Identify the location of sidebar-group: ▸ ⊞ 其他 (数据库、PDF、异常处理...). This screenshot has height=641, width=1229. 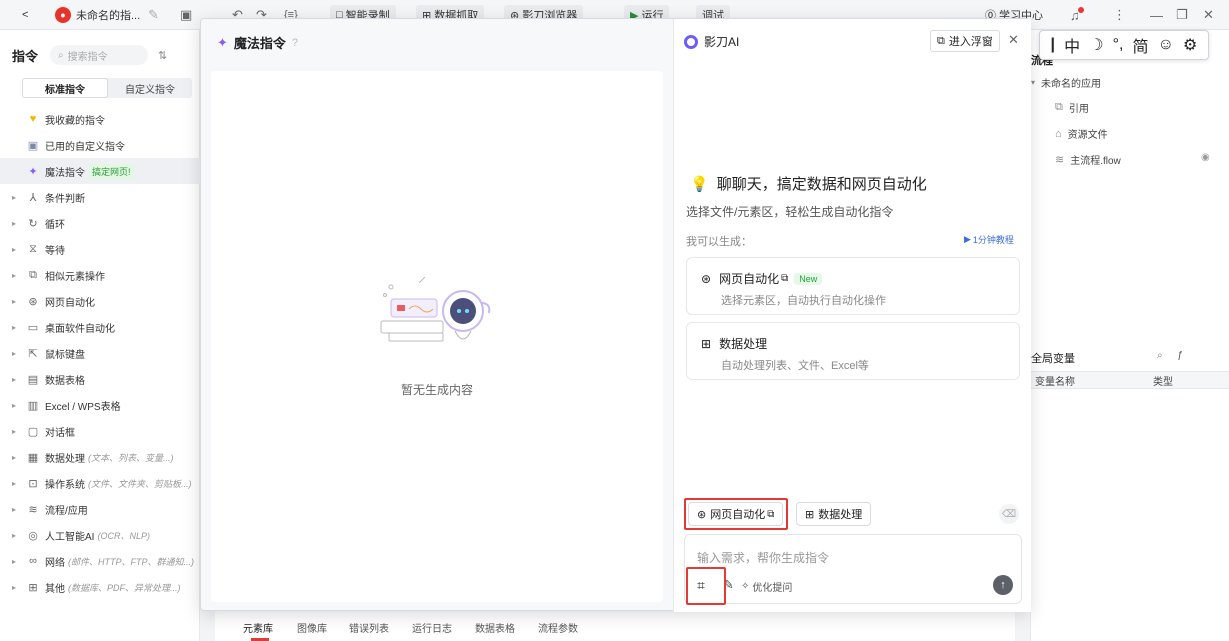
(100, 587).